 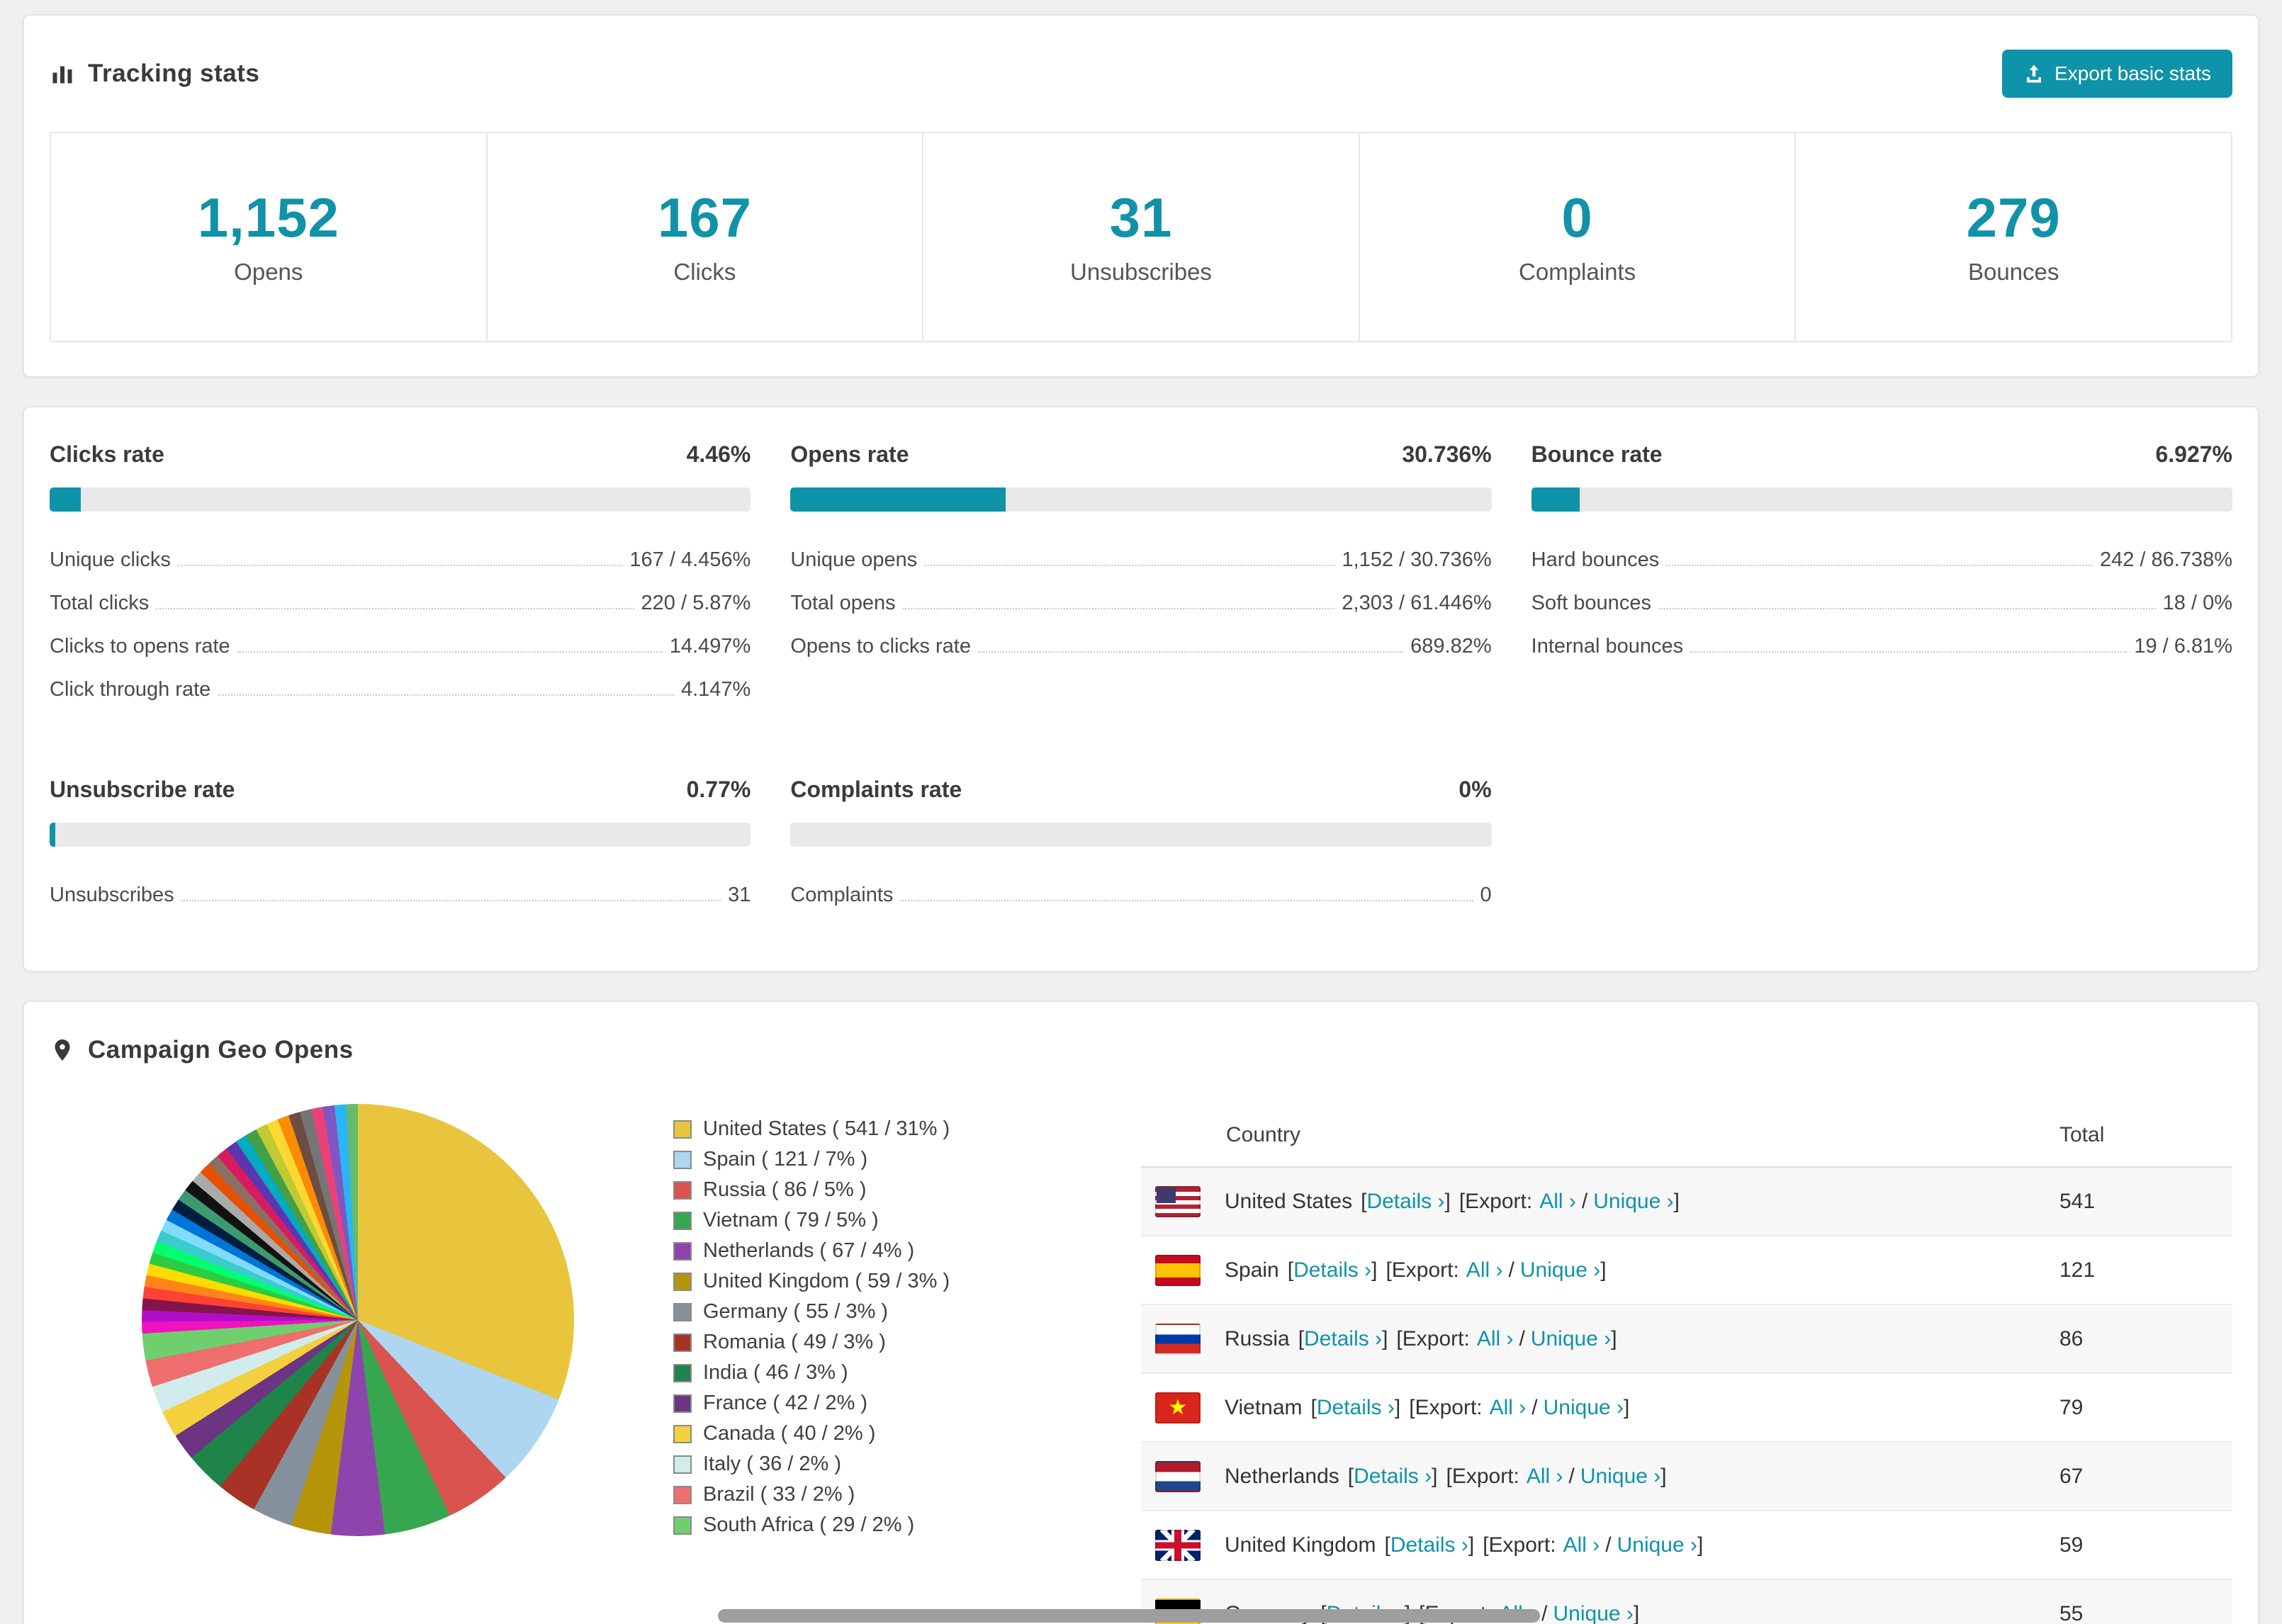 I want to click on row-total: 55, so click(x=2071, y=1613).